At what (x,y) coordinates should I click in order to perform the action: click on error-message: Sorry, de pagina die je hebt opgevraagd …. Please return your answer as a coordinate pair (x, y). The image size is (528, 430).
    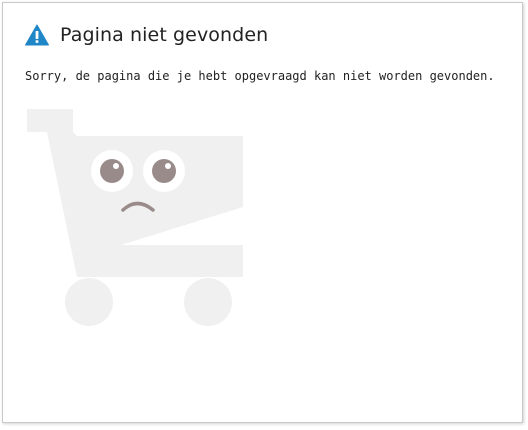
    Looking at the image, I should click on (260, 76).